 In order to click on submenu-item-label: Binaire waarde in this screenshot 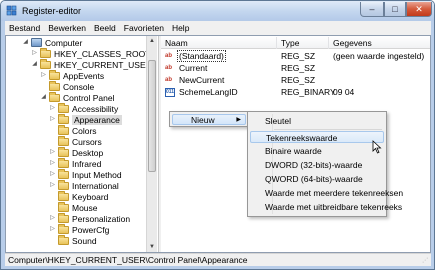, I will do `click(293, 151)`.